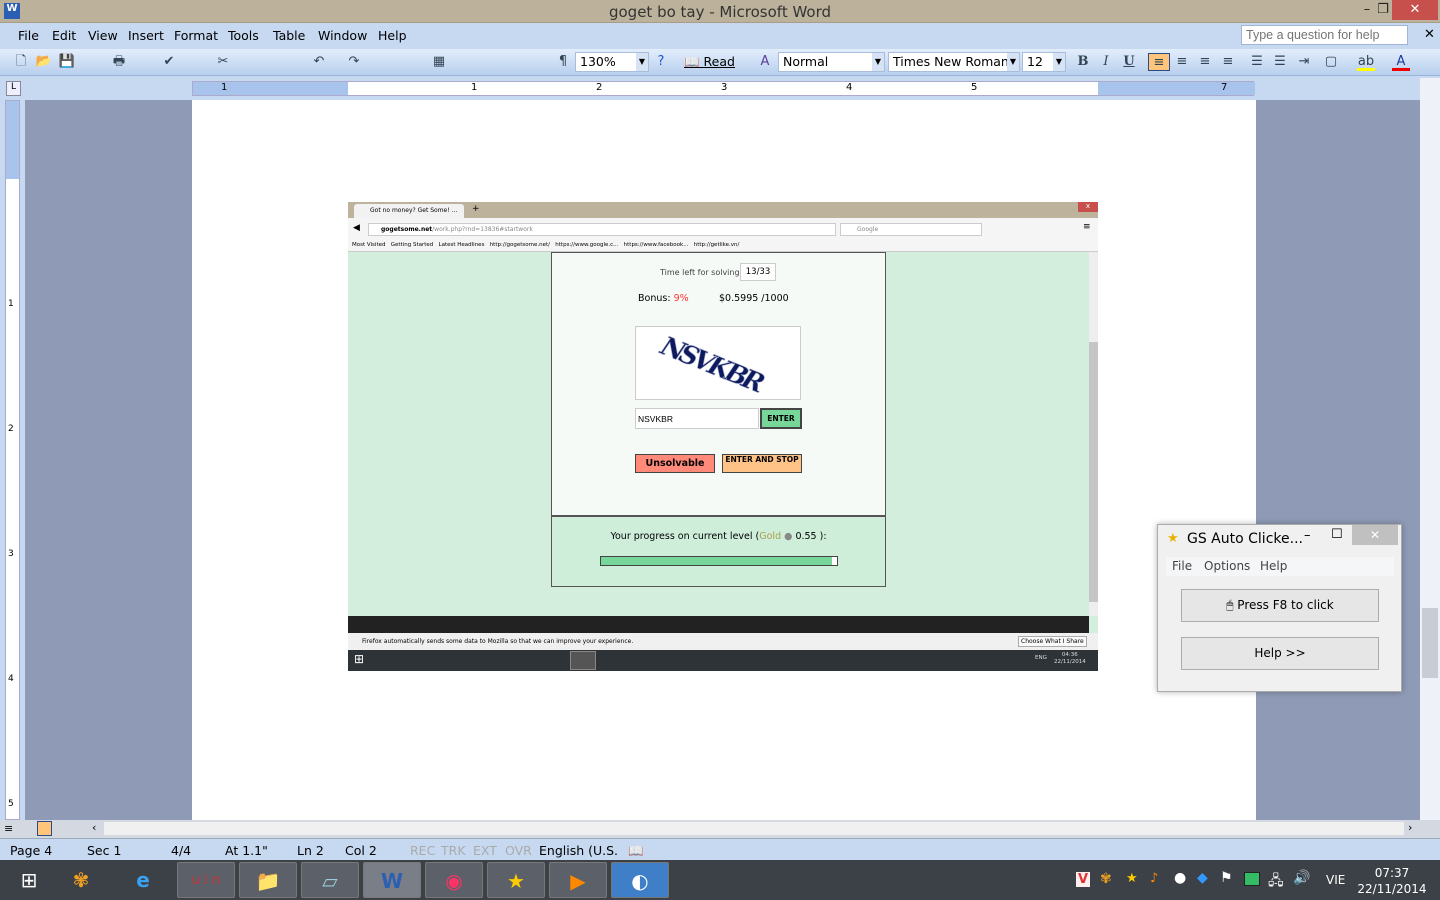 This screenshot has height=900, width=1440. I want to click on undo-icon: ↶, so click(319, 62).